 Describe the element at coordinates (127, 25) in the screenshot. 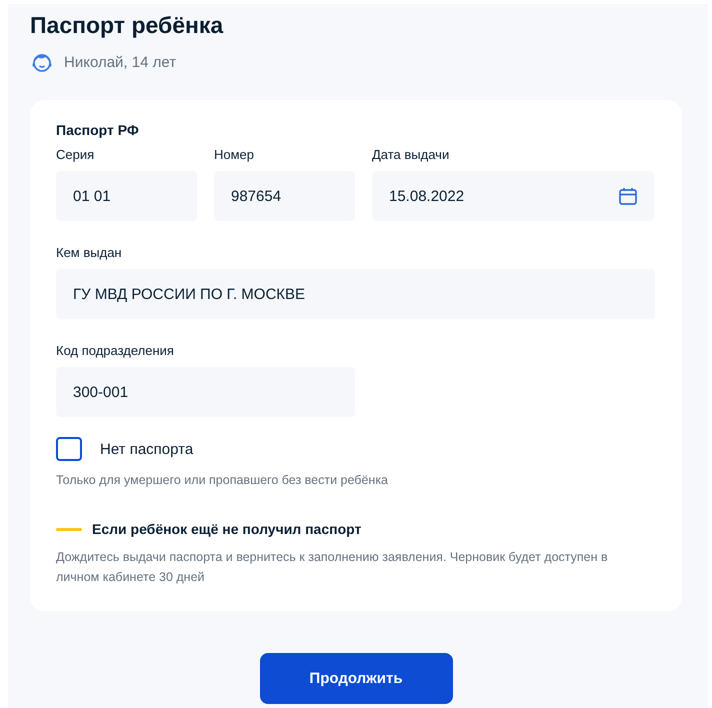

I see `page-title: Паспорт ребёнка` at that location.